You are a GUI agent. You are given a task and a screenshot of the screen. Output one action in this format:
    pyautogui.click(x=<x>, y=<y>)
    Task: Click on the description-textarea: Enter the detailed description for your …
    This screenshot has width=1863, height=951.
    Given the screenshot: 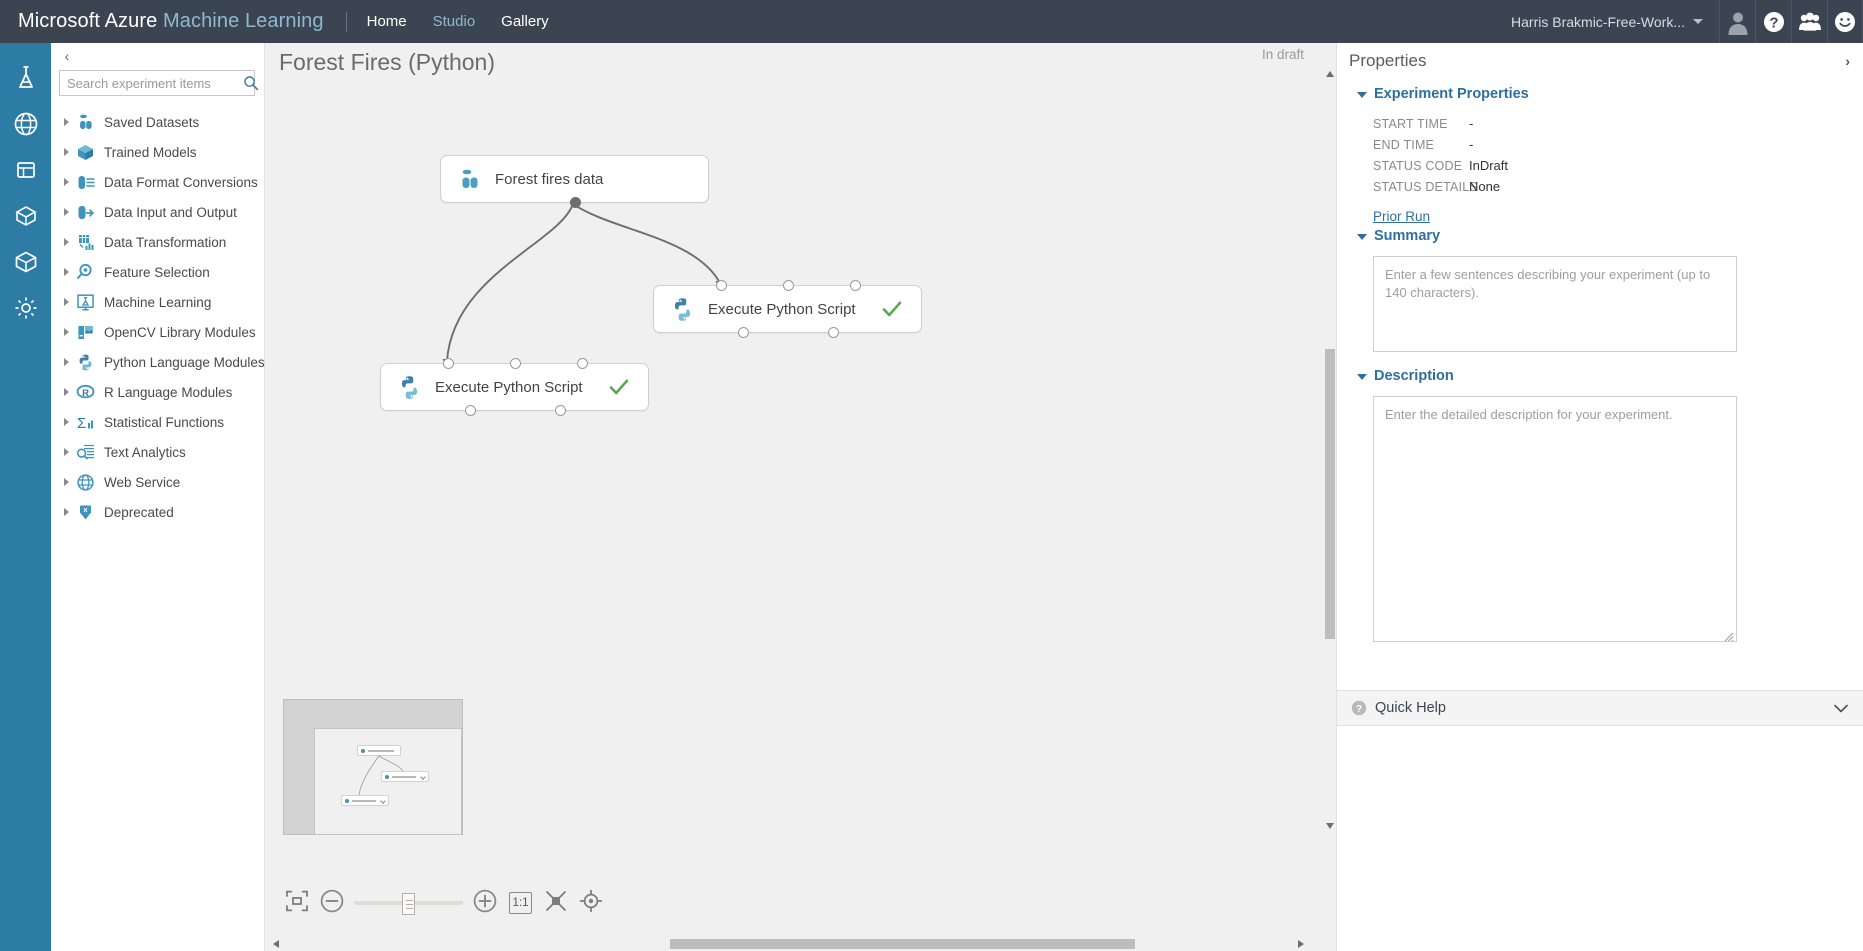 What is the action you would take?
    pyautogui.click(x=1555, y=519)
    